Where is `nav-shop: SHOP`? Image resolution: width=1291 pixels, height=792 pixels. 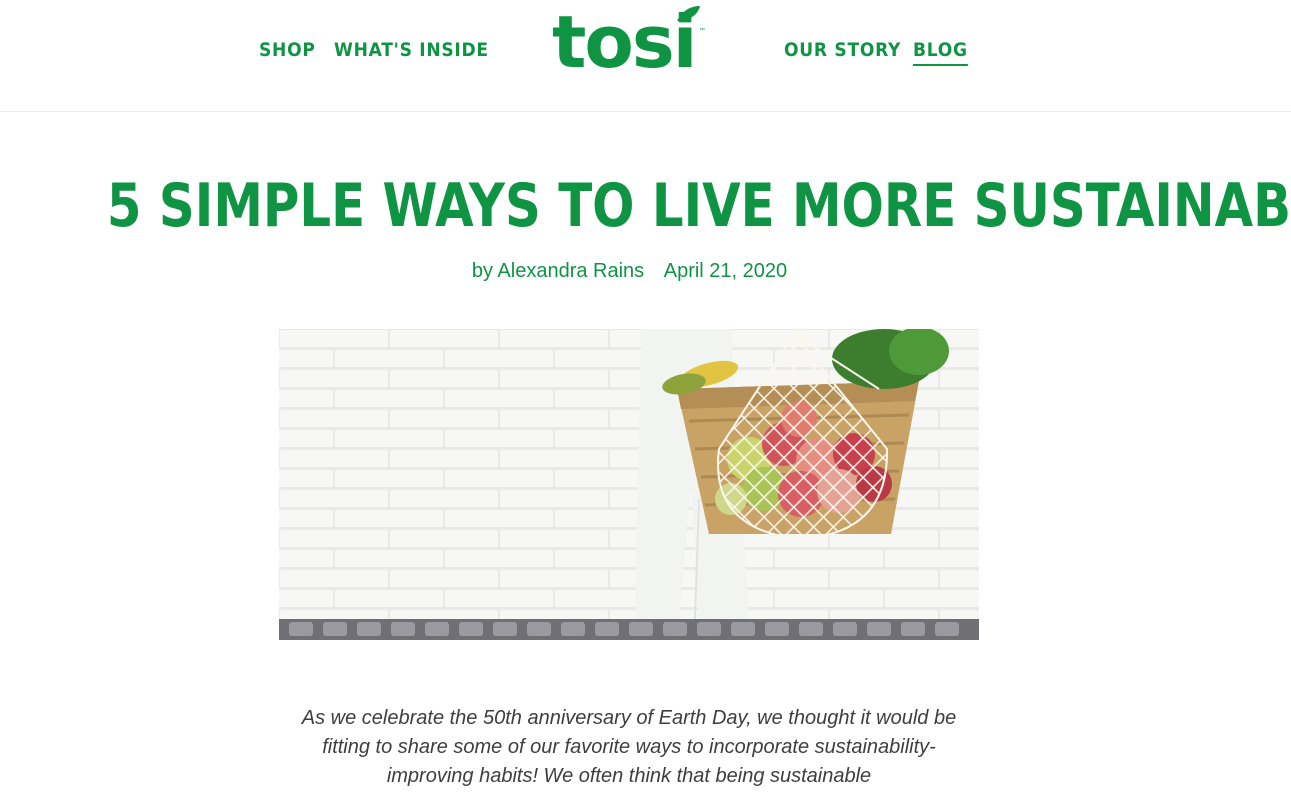
nav-shop: SHOP is located at coordinates (287, 50).